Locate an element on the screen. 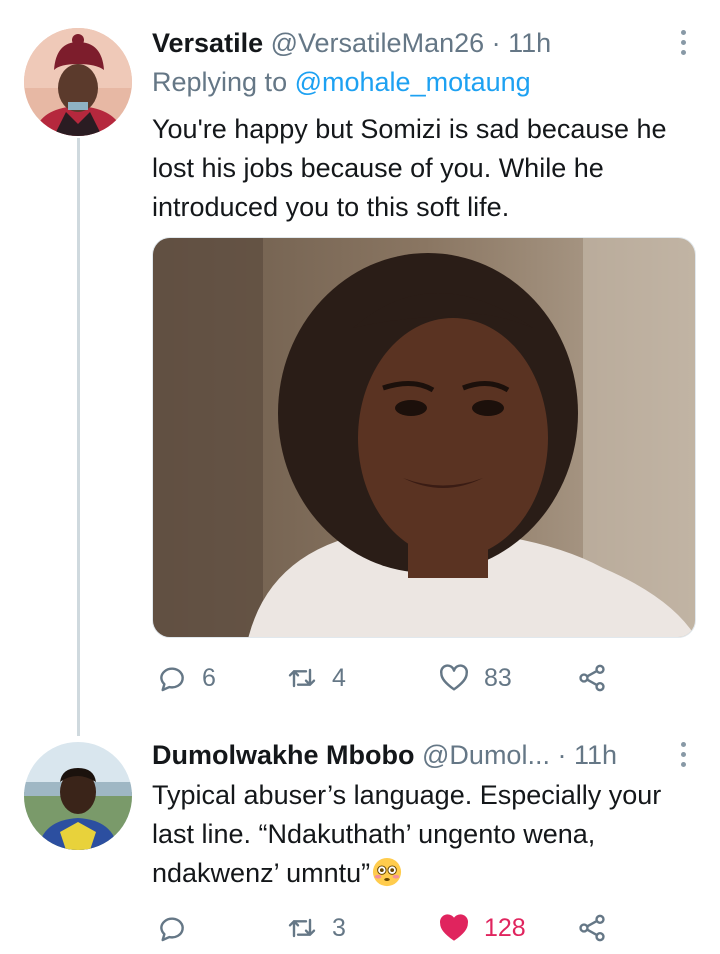  tweet-actions: 3 128 is located at coordinates (424, 928).